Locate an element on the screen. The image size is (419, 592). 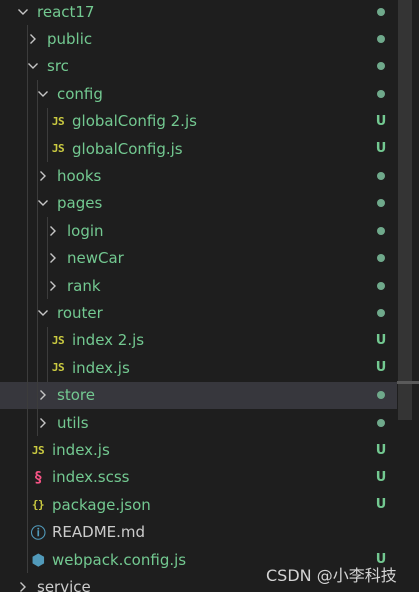
explorer-scrollbar is located at coordinates (405, 210).